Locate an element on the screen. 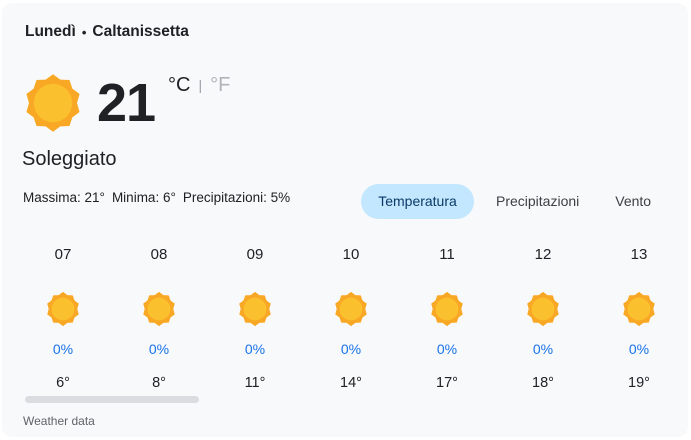  hourly-item: 09 0% 11° is located at coordinates (255, 318).